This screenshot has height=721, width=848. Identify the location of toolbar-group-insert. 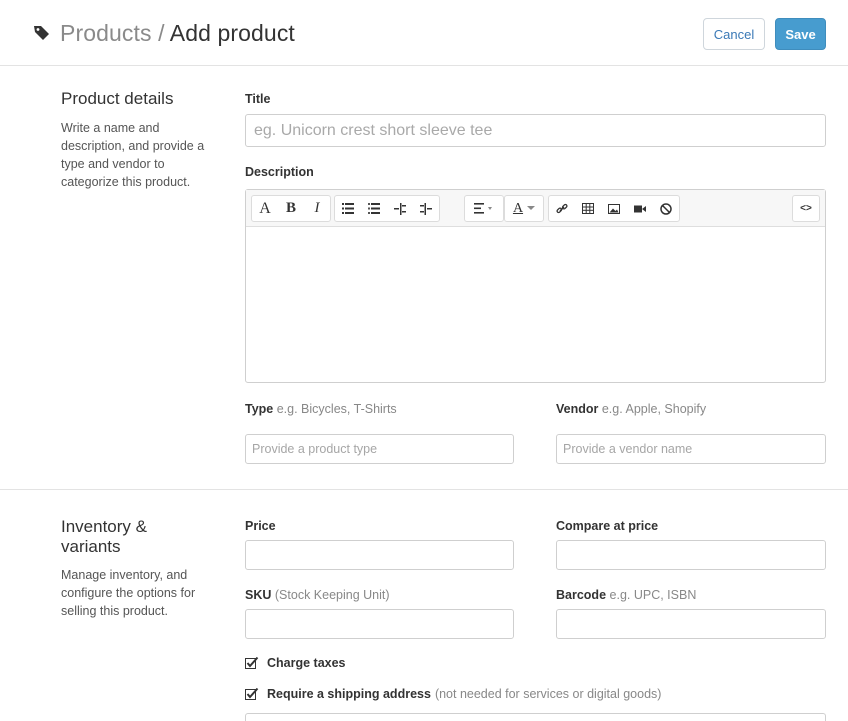
(614, 208).